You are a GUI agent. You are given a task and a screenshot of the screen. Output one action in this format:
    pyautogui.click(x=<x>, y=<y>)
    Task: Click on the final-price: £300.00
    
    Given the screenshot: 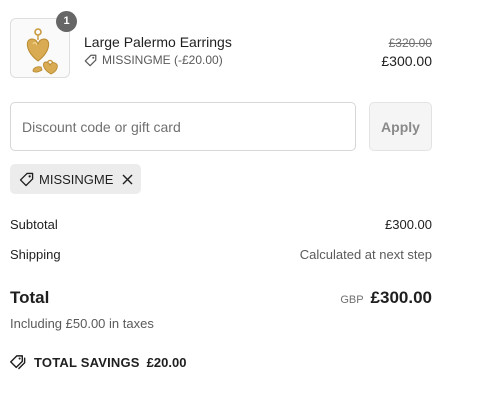 What is the action you would take?
    pyautogui.click(x=406, y=61)
    